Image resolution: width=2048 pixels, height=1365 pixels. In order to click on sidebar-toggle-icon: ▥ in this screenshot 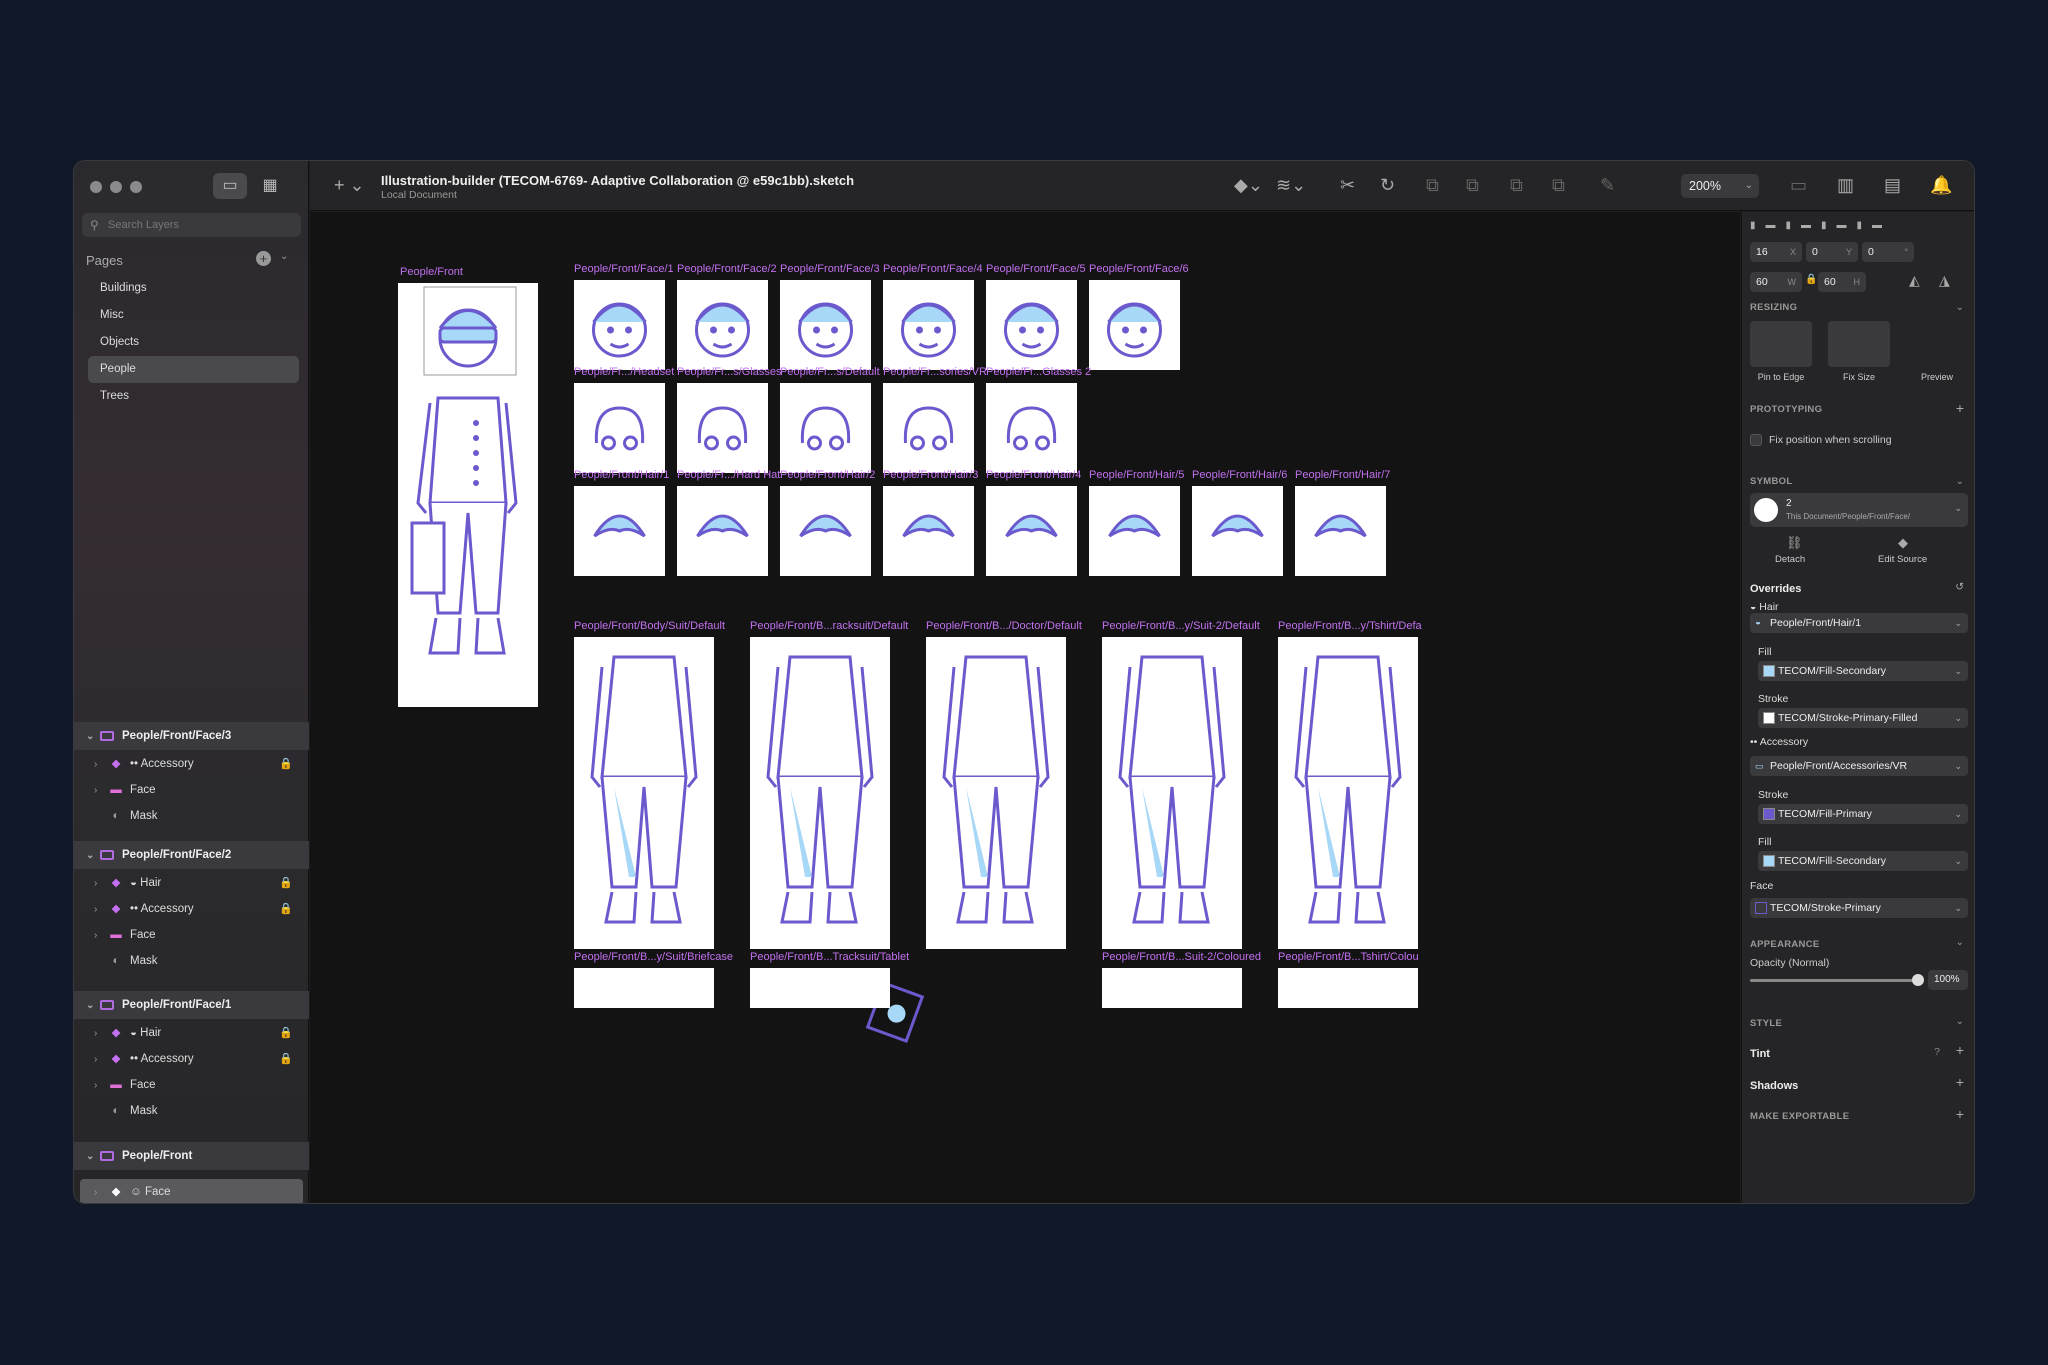, I will do `click(1845, 185)`.